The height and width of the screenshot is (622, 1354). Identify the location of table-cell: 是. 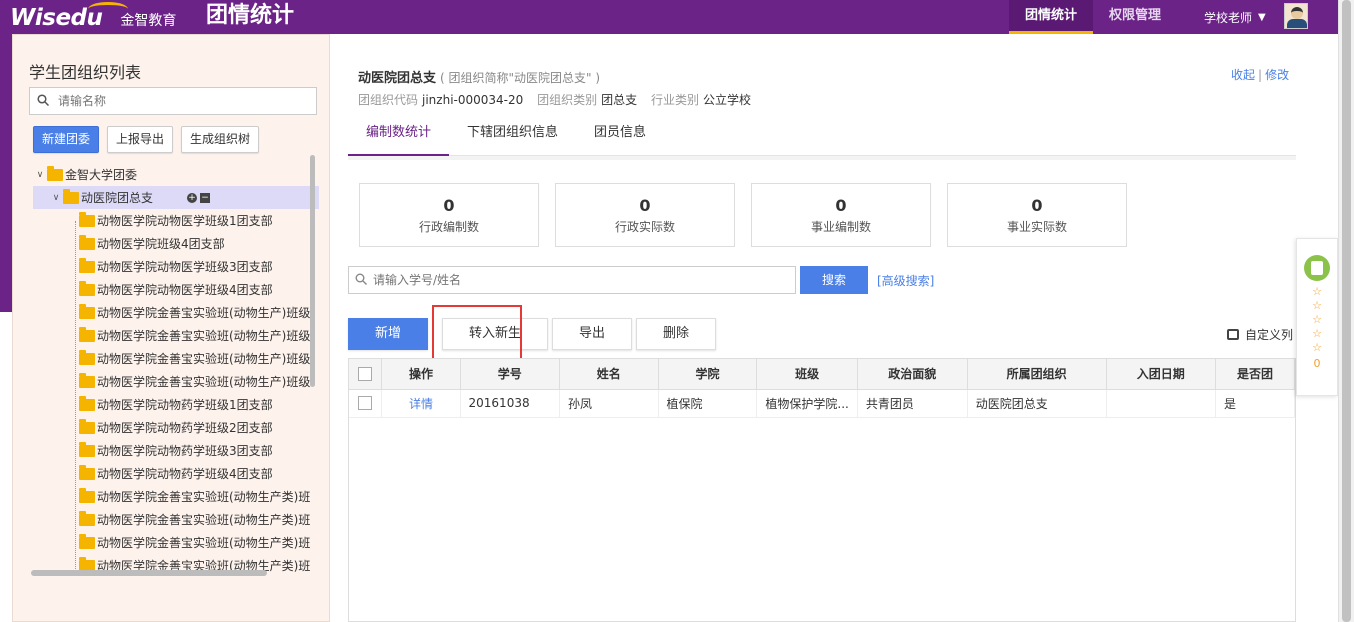
(1255, 403).